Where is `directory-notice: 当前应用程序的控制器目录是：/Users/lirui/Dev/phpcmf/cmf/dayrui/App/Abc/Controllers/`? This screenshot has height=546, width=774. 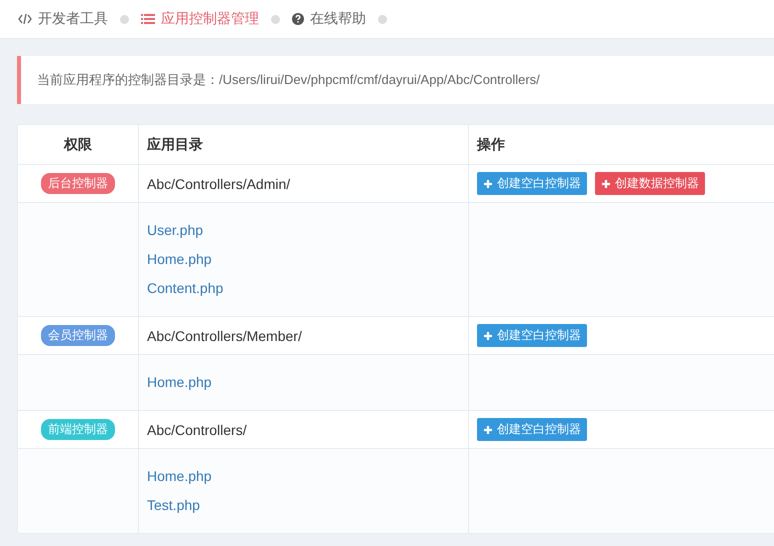
directory-notice: 当前应用程序的控制器目录是：/Users/lirui/Dev/phpcmf/cmf/dayrui/App/Abc/Controllers/ is located at coordinates (395, 80).